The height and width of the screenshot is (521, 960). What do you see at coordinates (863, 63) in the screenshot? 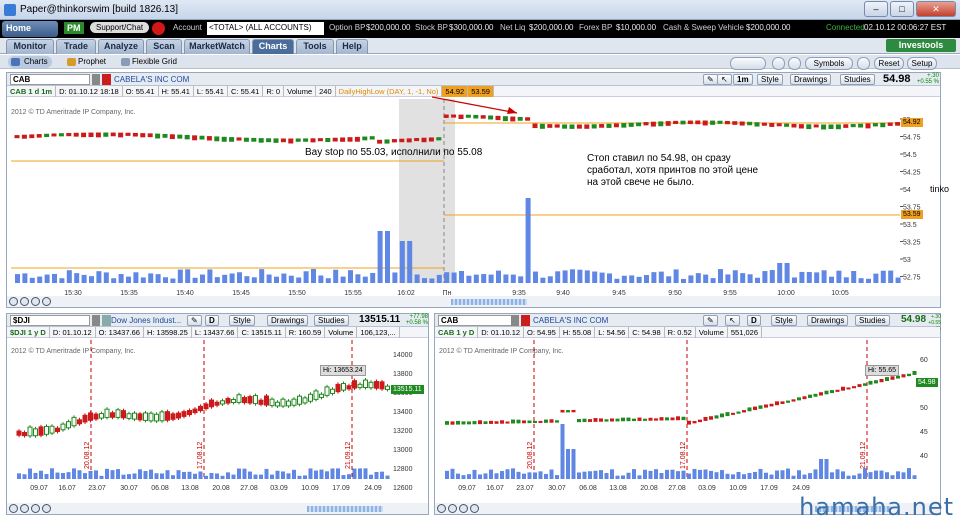
I see `refresh-icon` at bounding box center [863, 63].